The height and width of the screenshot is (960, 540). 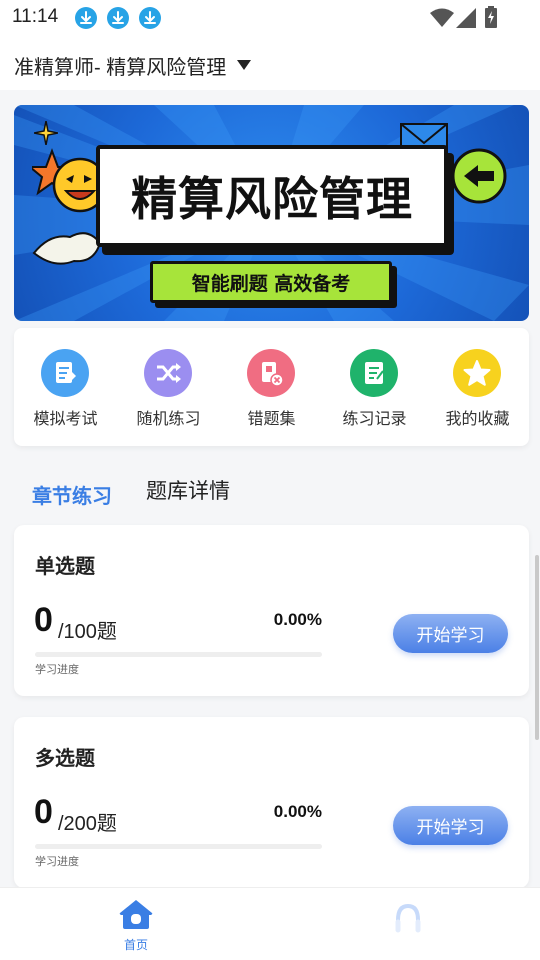 I want to click on arrow-left-icon, so click(x=479, y=176).